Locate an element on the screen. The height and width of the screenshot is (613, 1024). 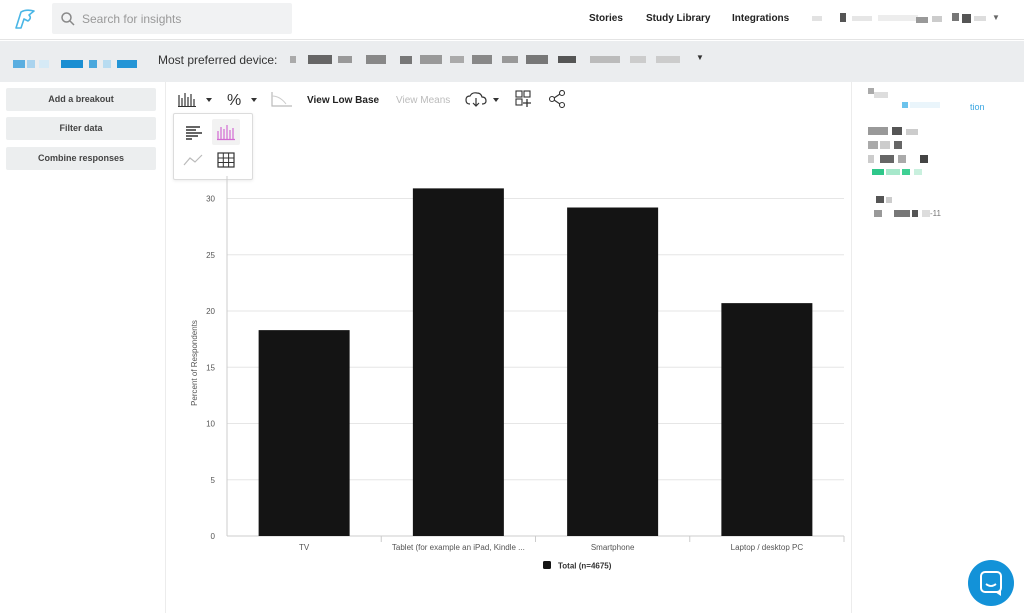
nav-integrations-link: Integrations is located at coordinates (760, 18).